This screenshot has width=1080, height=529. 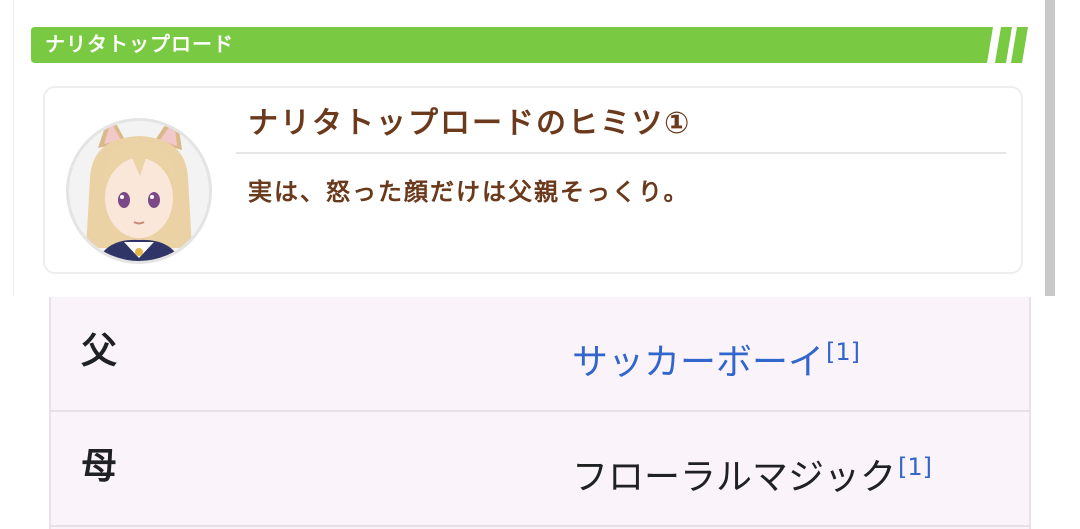 I want to click on character-portrait-icon, so click(x=139, y=191).